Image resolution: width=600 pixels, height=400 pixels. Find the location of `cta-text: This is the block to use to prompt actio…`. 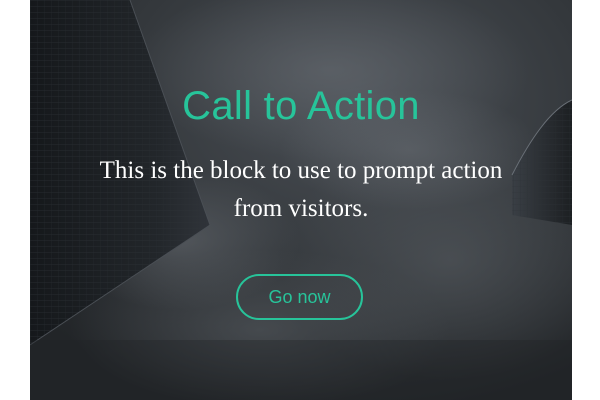

cta-text: This is the block to use to prompt actio… is located at coordinates (301, 189).